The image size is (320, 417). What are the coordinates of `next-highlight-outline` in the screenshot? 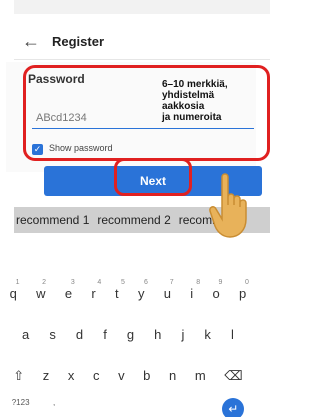 It's located at (153, 177).